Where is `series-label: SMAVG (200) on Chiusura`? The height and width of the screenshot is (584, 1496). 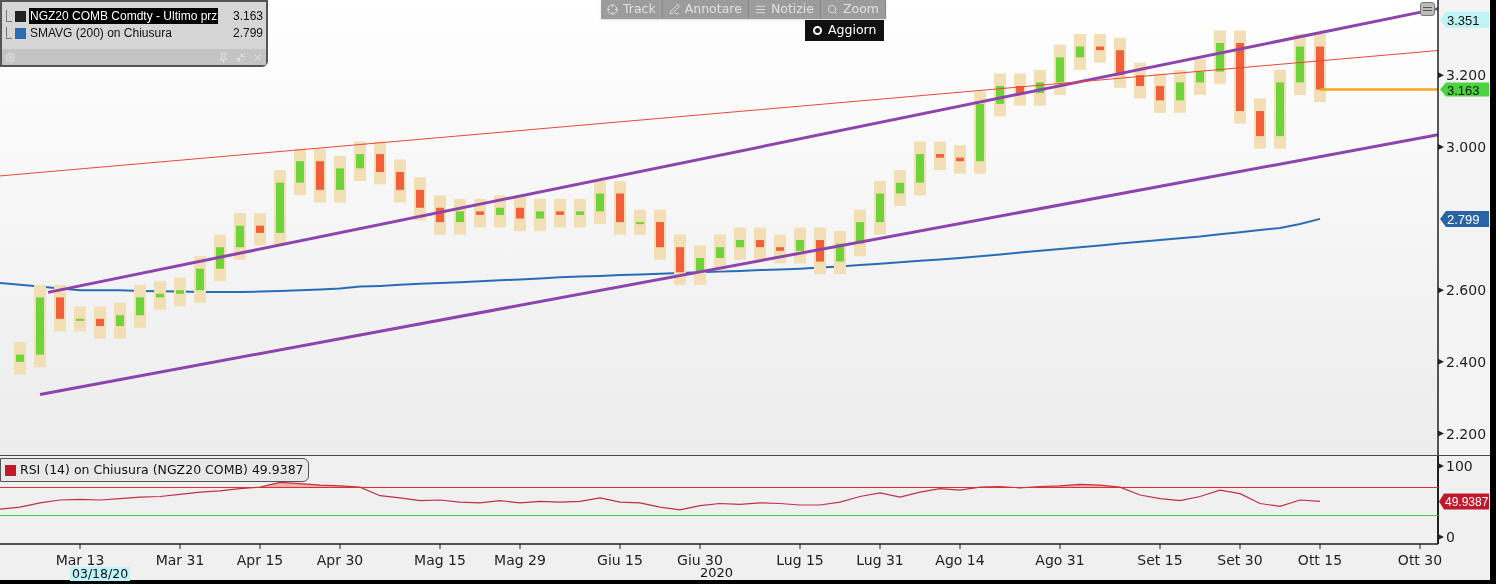 series-label: SMAVG (200) on Chiusura is located at coordinates (101, 33).